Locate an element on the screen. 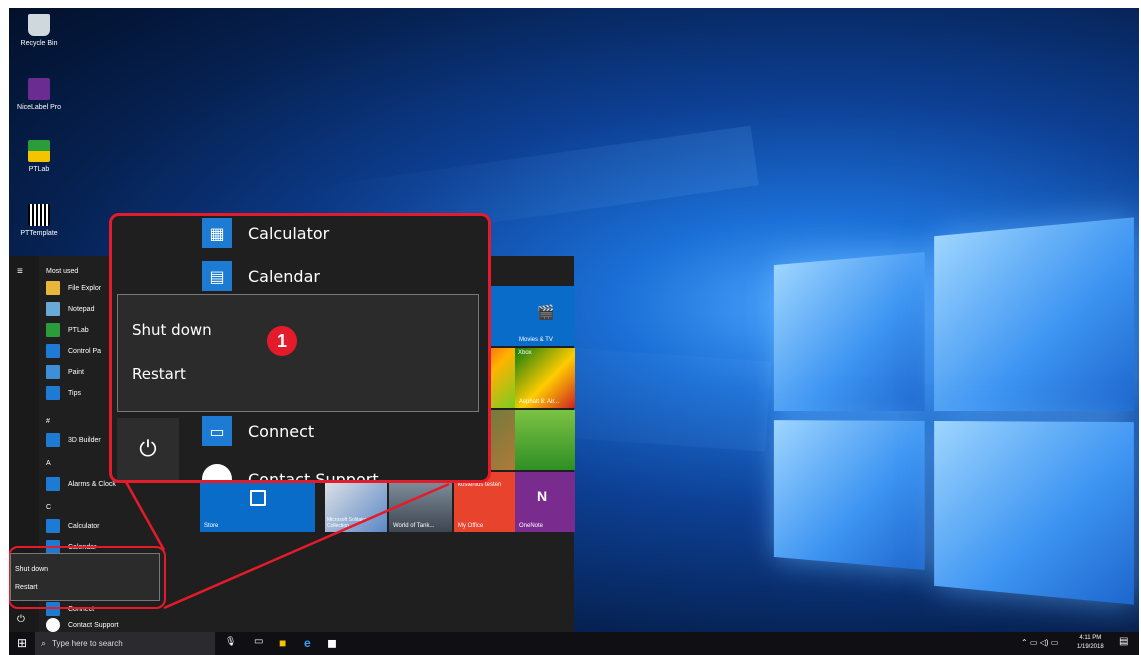 Image resolution: width=1141 pixels, height=655 pixels. zoom-item-calculator: ▦ Calculator is located at coordinates (265, 233).